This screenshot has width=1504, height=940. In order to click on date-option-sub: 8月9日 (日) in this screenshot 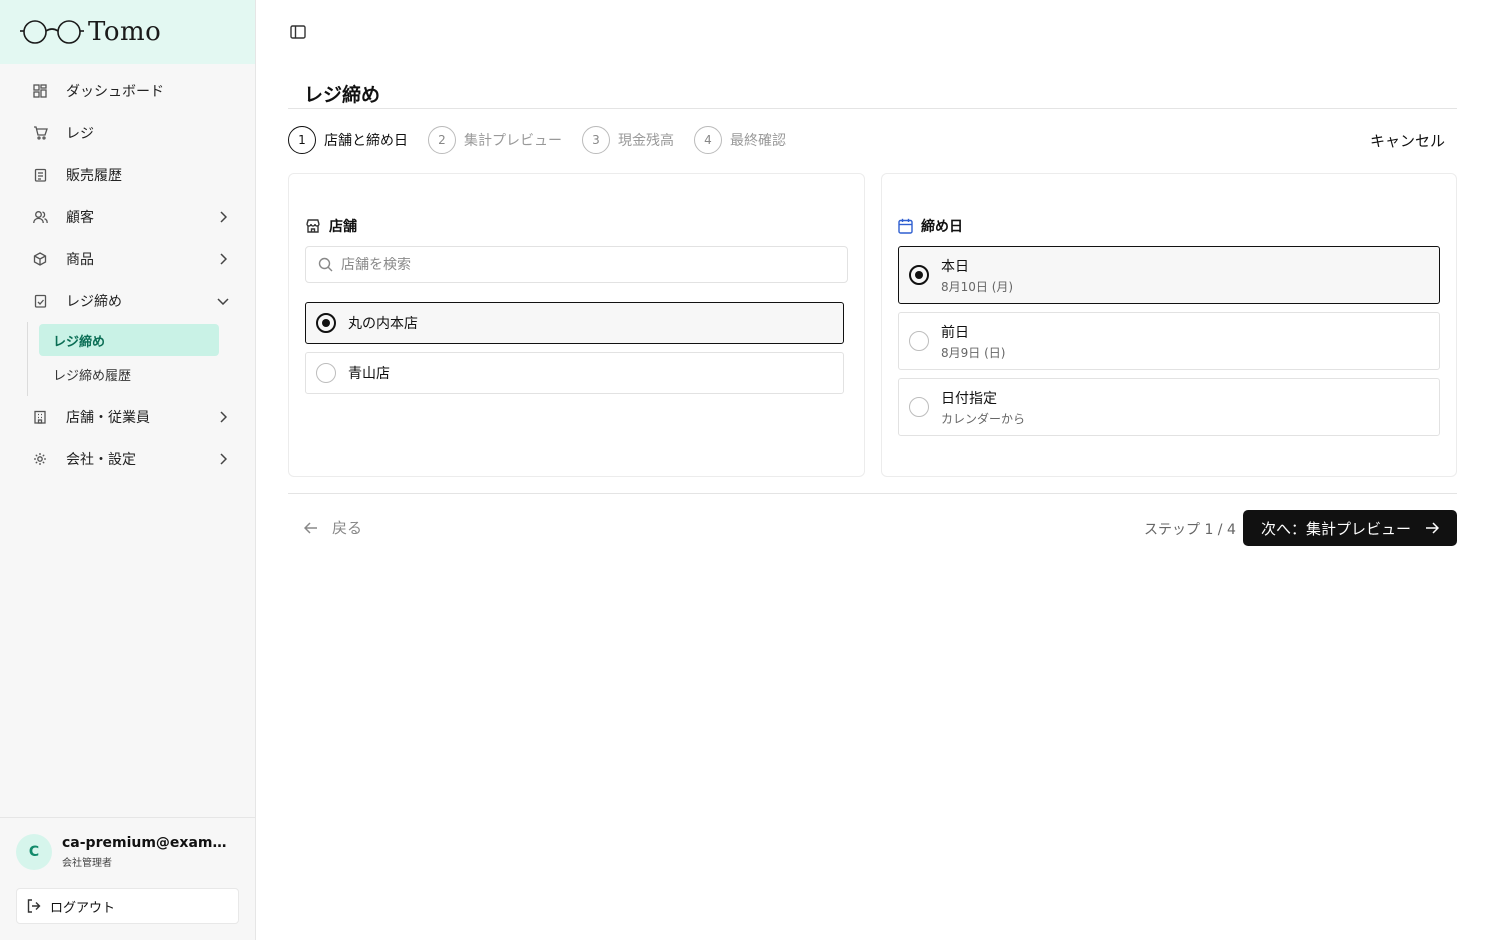, I will do `click(973, 352)`.